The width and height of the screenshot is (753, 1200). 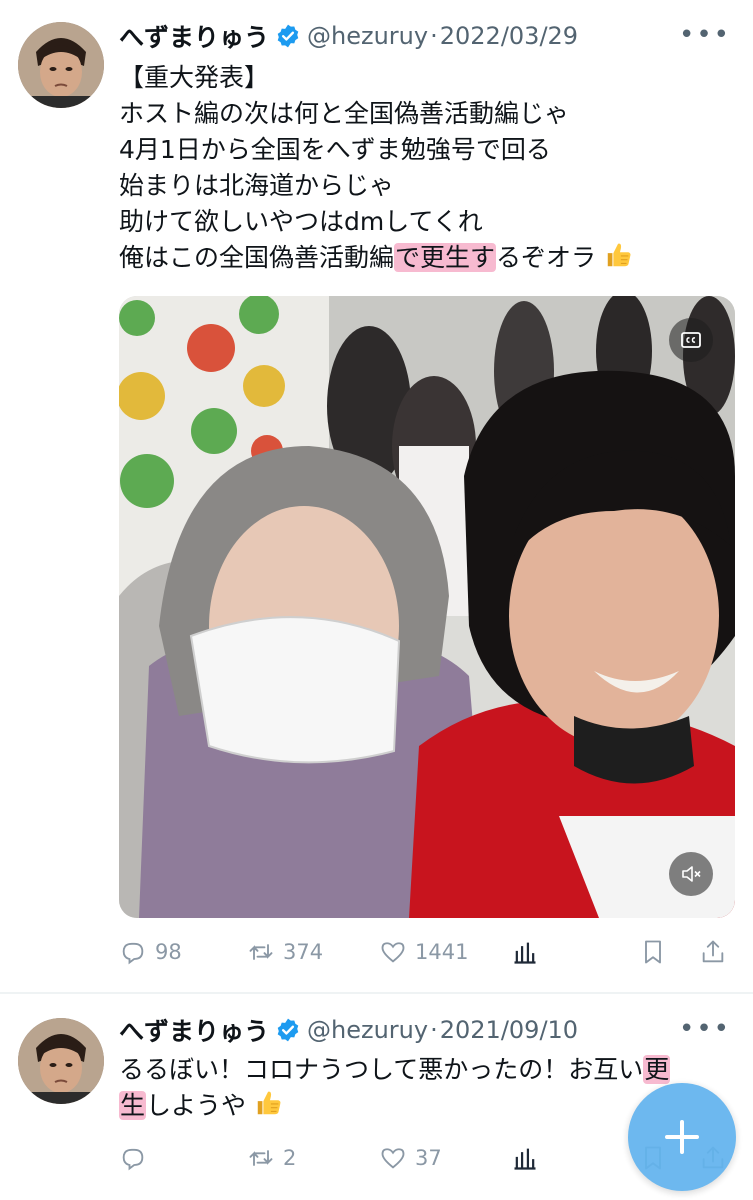 I want to click on share-icon, so click(x=713, y=951).